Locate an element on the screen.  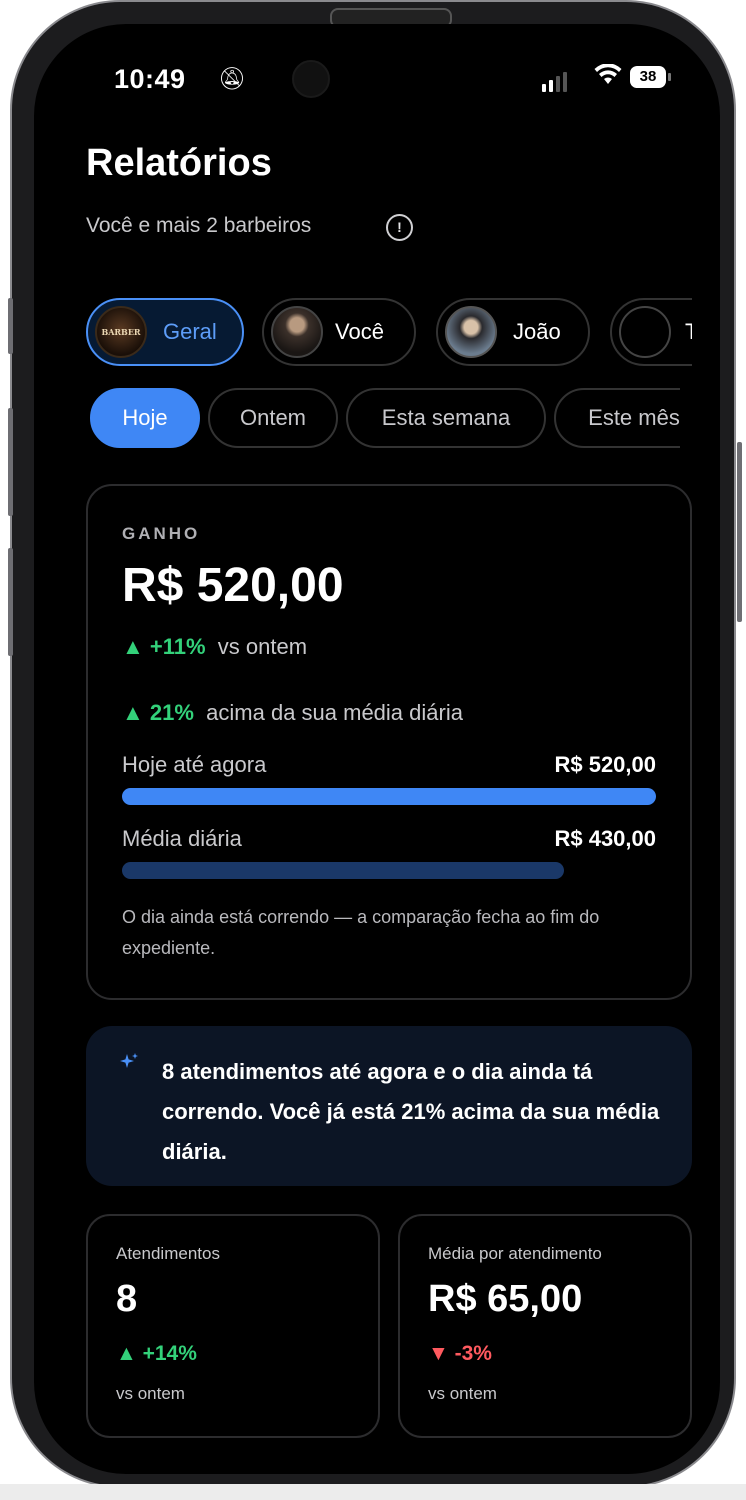
period-this-week: Esta semana is located at coordinates (446, 418).